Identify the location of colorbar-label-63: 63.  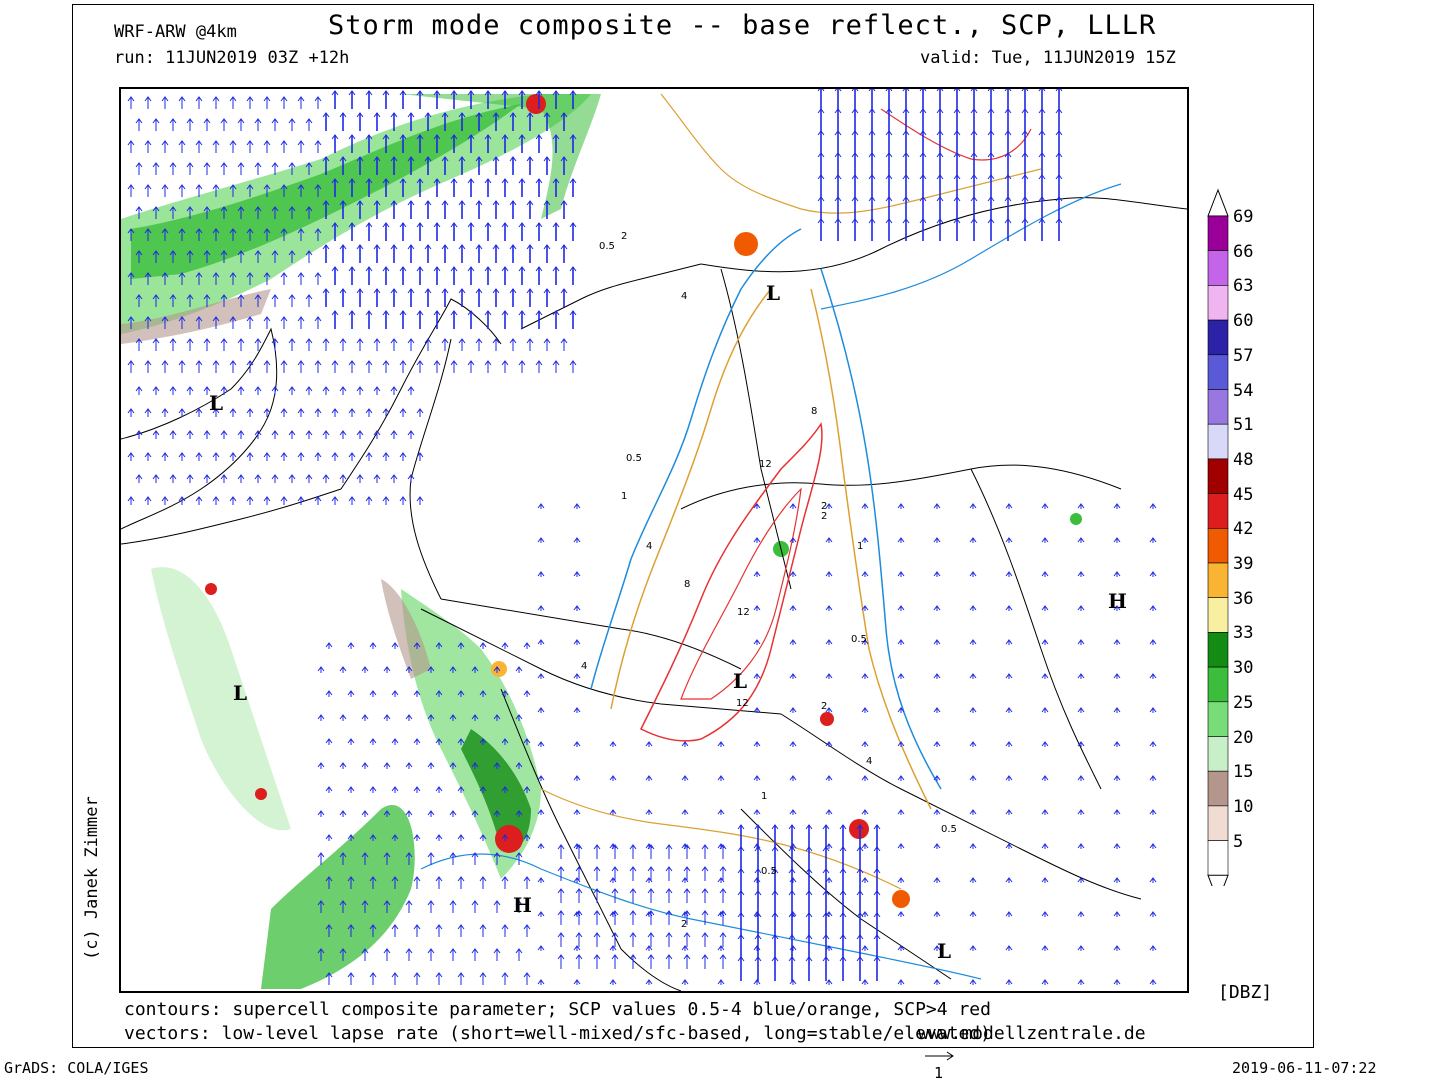
(1243, 286).